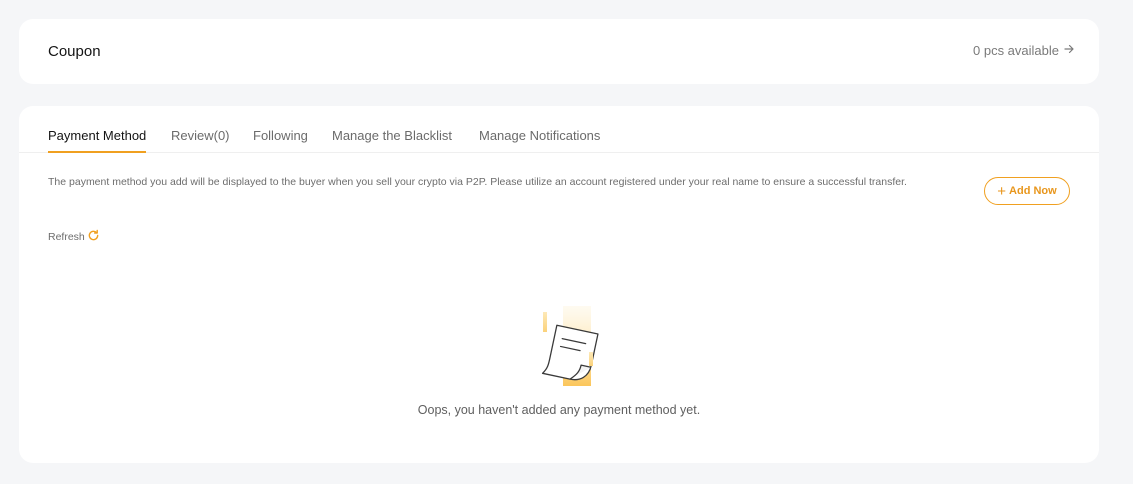 Image resolution: width=1133 pixels, height=484 pixels. What do you see at coordinates (559, 51) in the screenshot?
I see `coupon-card: Coupon 0 pcs available` at bounding box center [559, 51].